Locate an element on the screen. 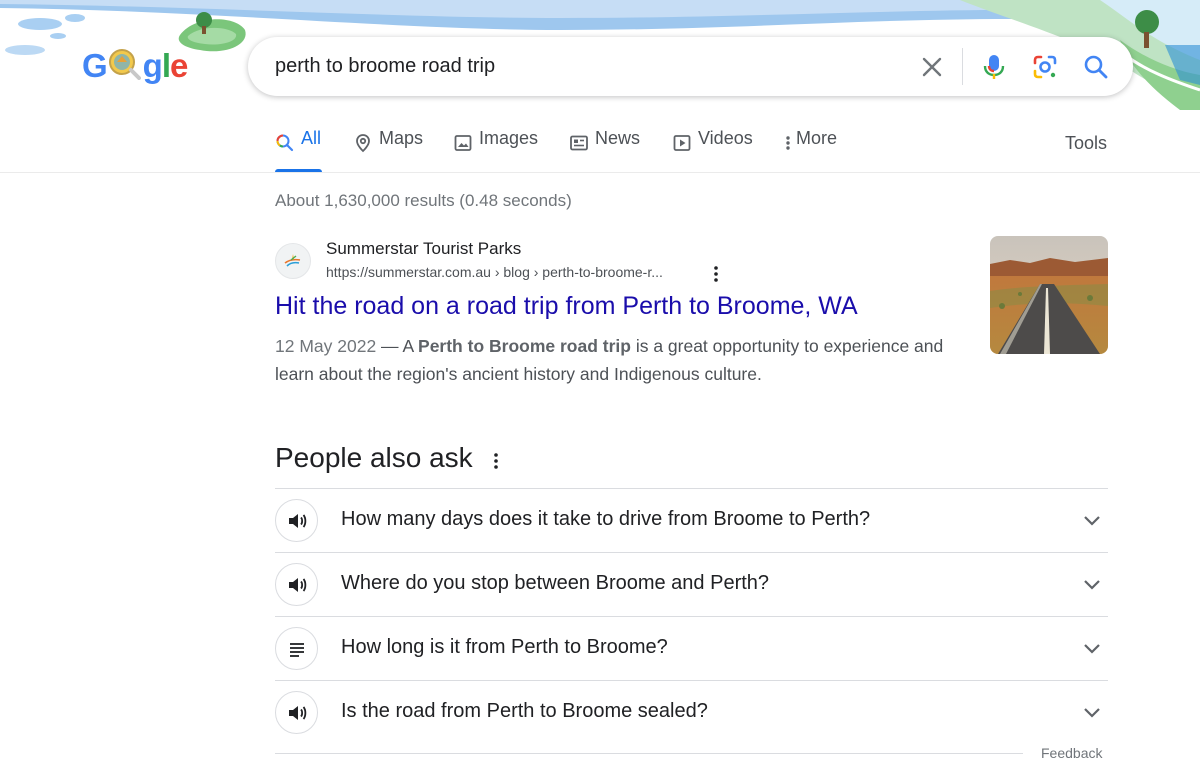  microphone-icon is located at coordinates (994, 67).